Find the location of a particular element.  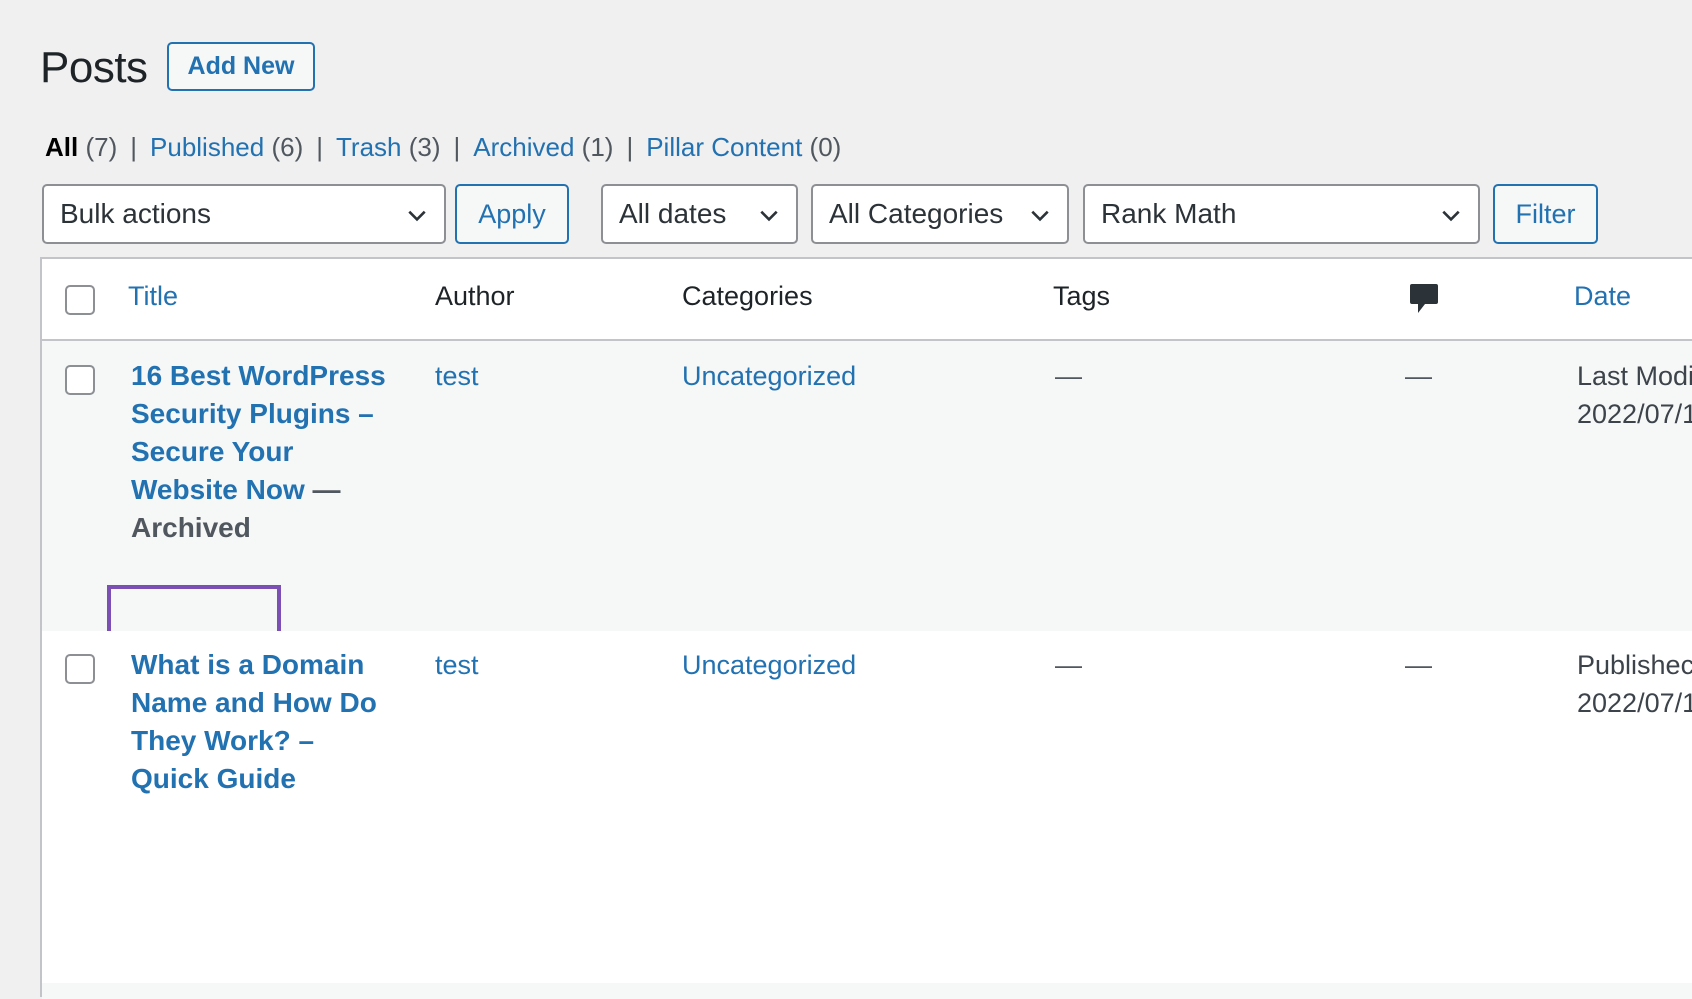

column-title-header: Title is located at coordinates (153, 296).